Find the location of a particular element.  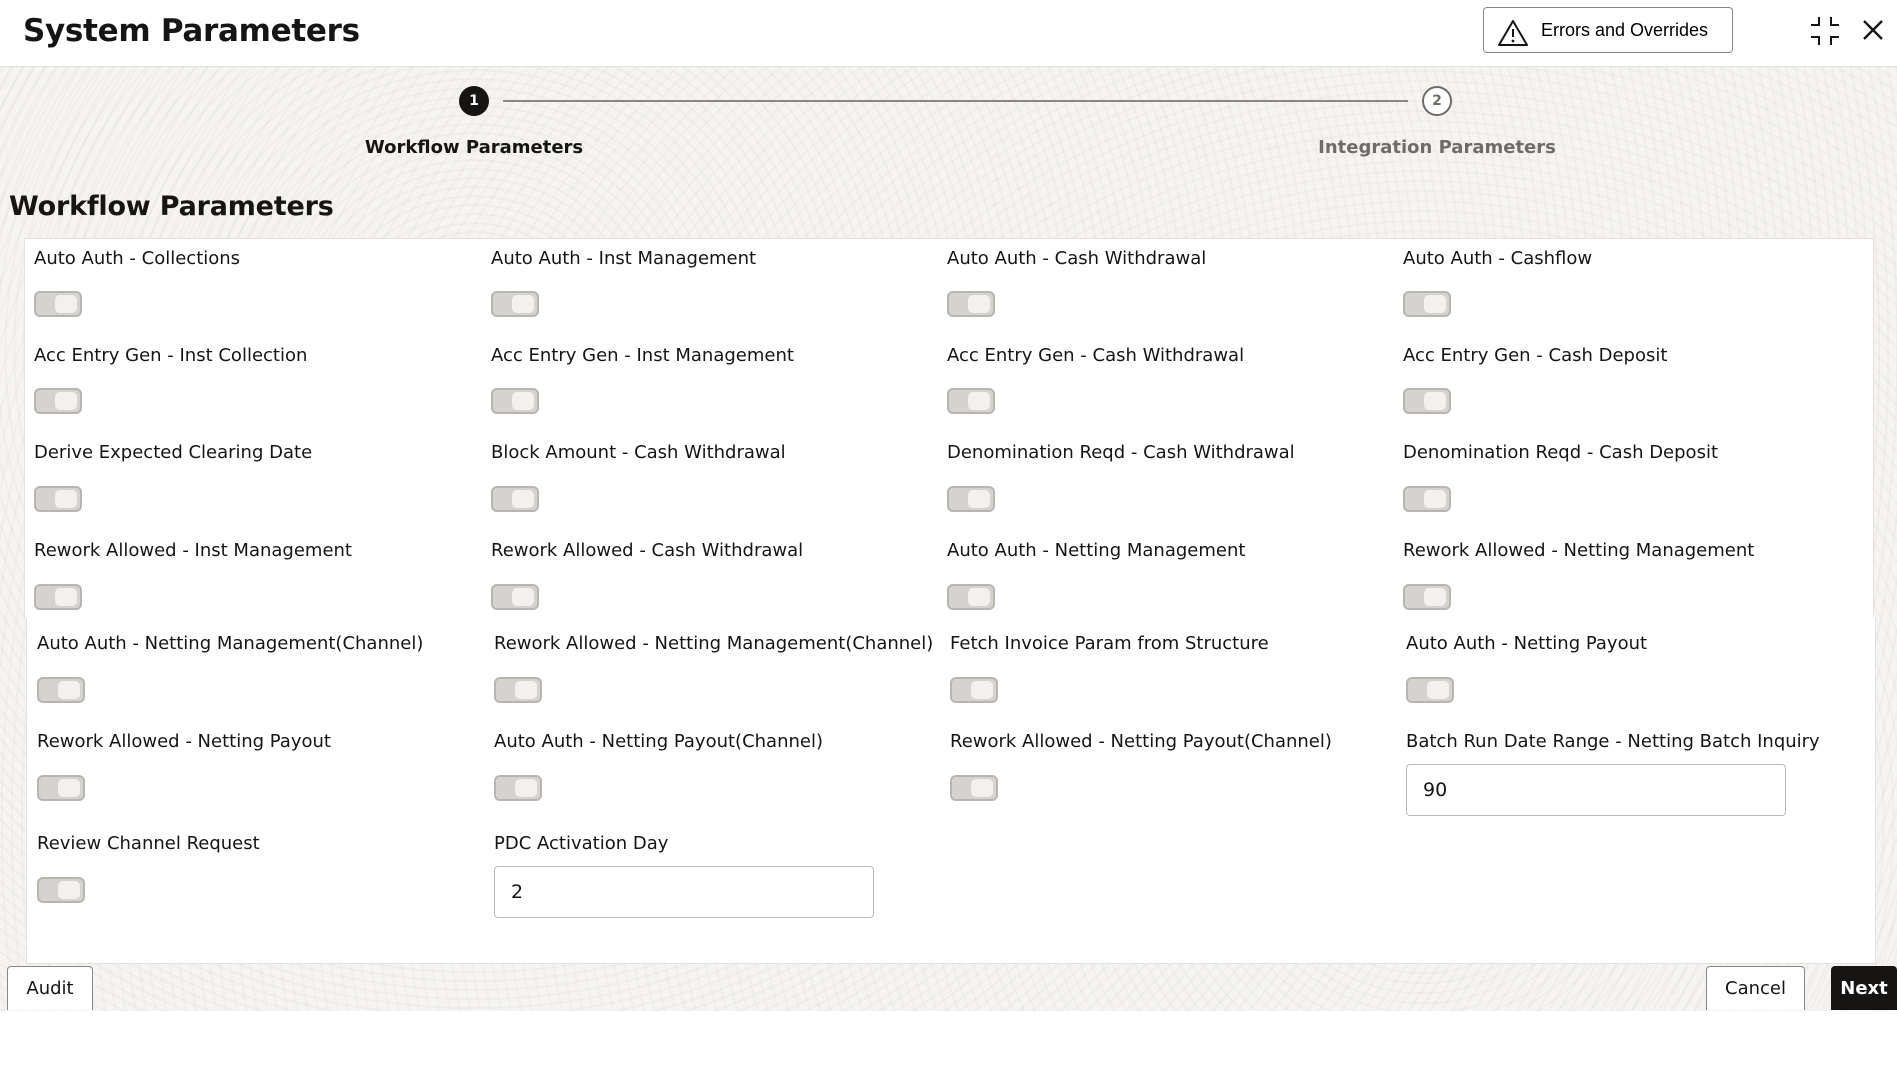

denomination-reqd-cash-deposit-label: Denomination Reqd - Cash Deposit is located at coordinates (1561, 452).